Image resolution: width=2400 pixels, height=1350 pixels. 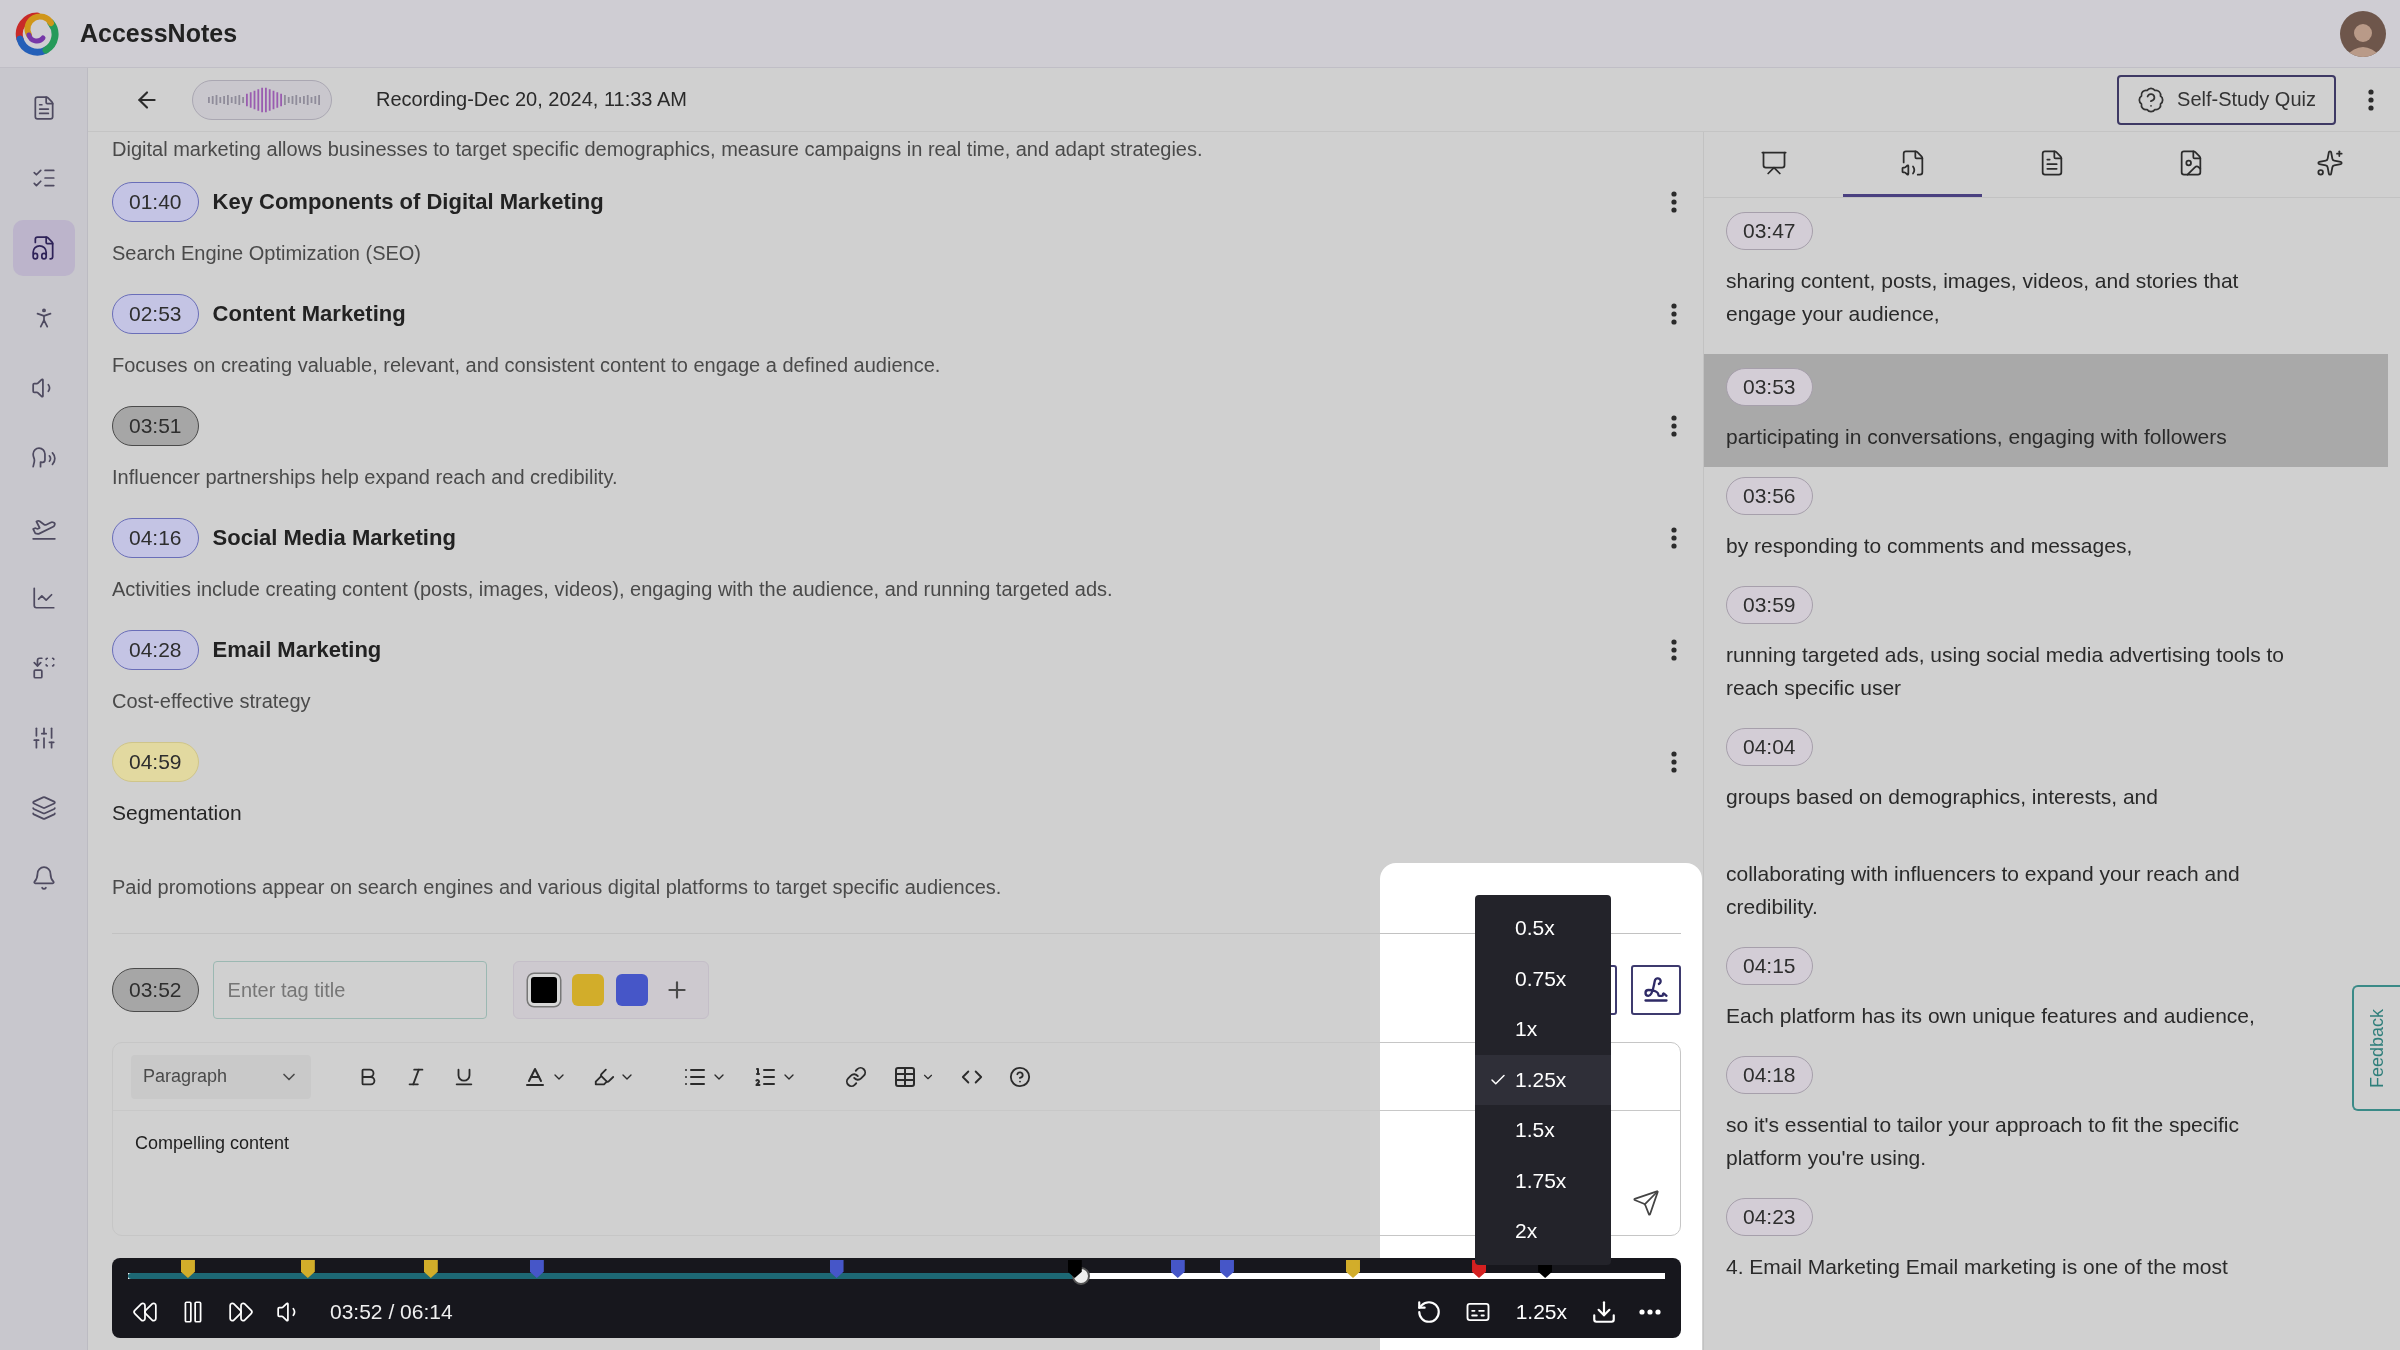 I want to click on transcript-text: sharing content, posts, images, videos, and stories that engage your audience,, so click(x=1983, y=297).